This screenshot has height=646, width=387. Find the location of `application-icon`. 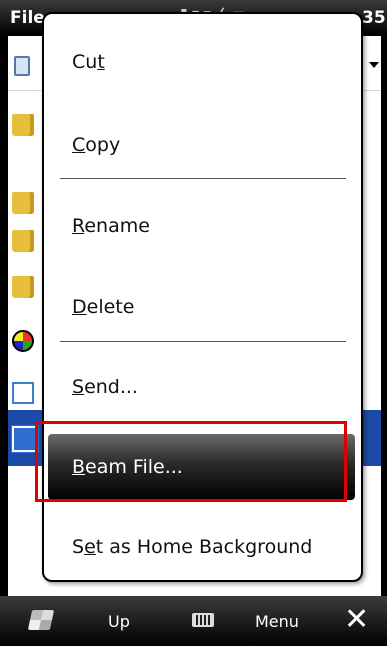

application-icon is located at coordinates (23, 341).